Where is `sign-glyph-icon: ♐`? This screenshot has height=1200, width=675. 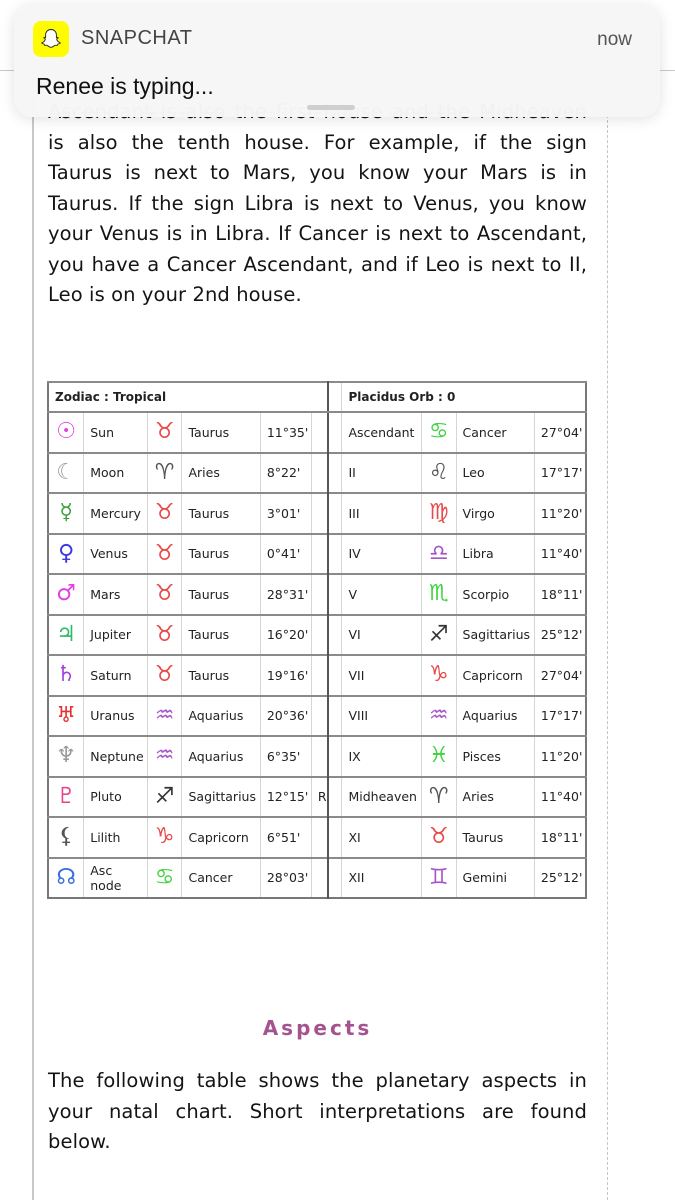
sign-glyph-icon: ♐ is located at coordinates (164, 797).